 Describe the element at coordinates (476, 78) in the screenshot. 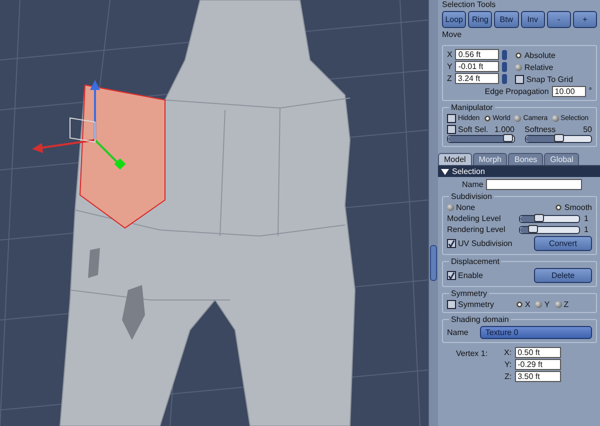

I see `coordinate-field: 3.24 ft` at that location.